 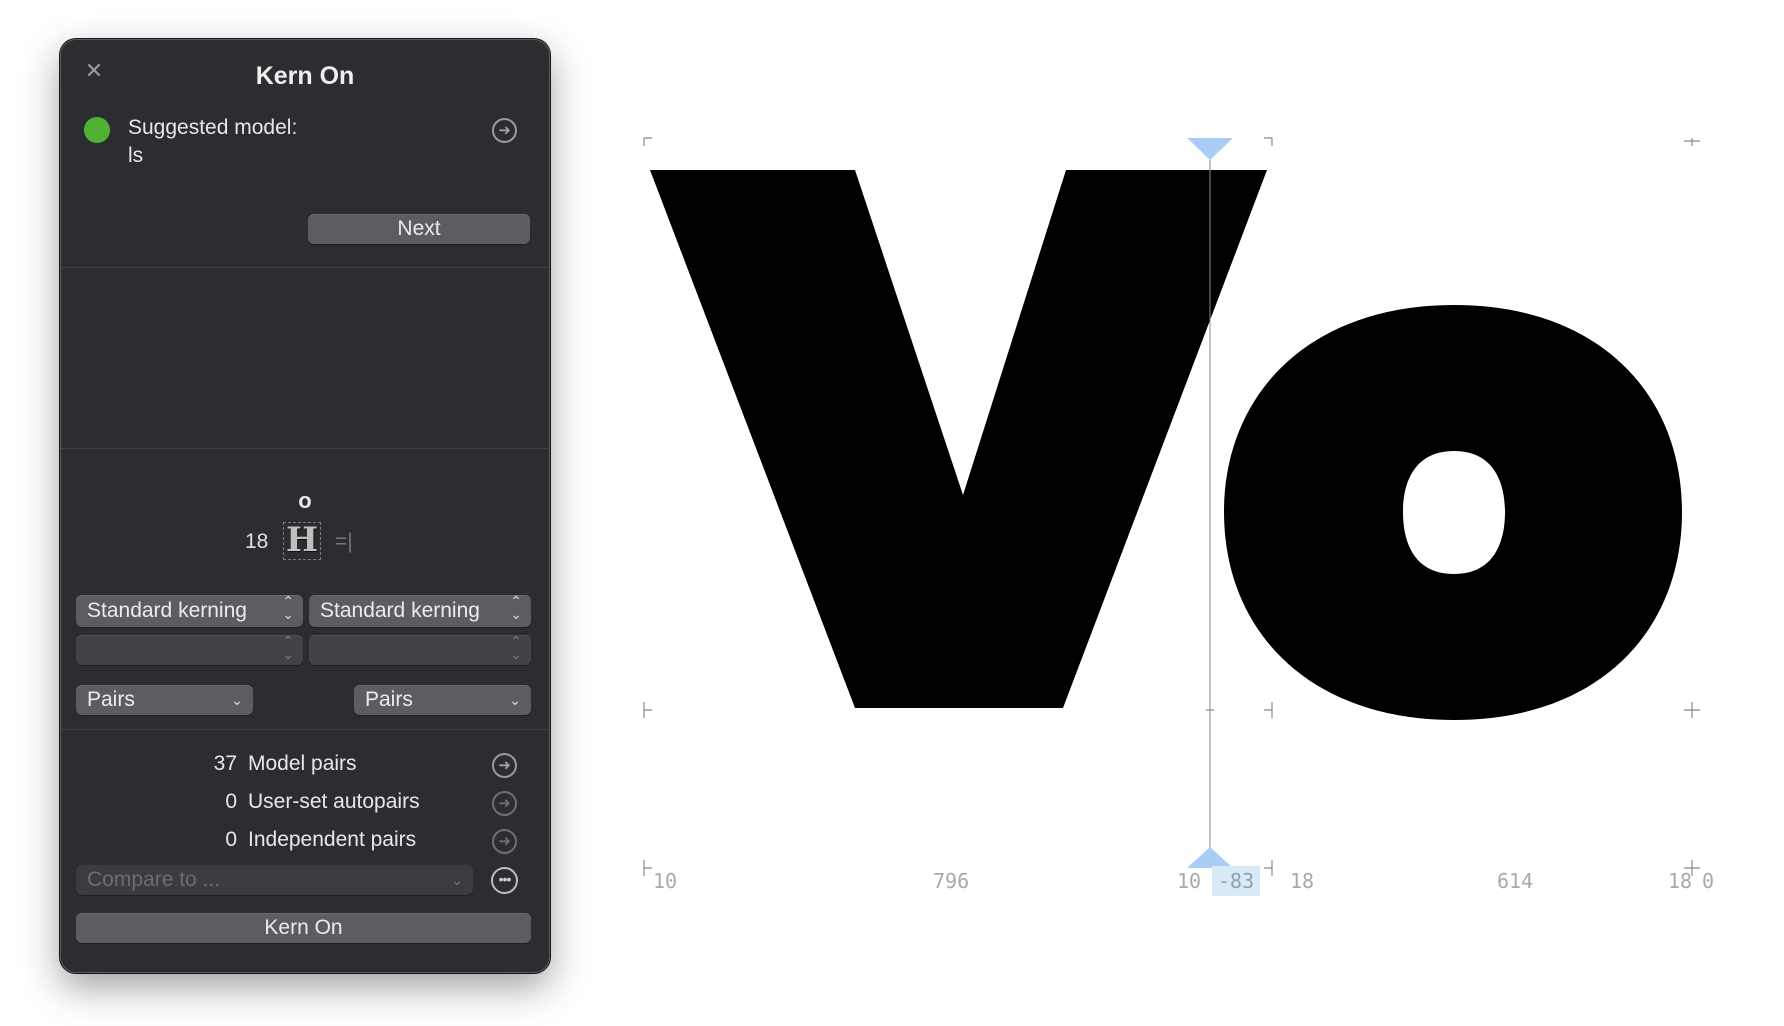 I want to click on pairs-dropdown-left: Pairs ⌄, so click(x=164, y=700).